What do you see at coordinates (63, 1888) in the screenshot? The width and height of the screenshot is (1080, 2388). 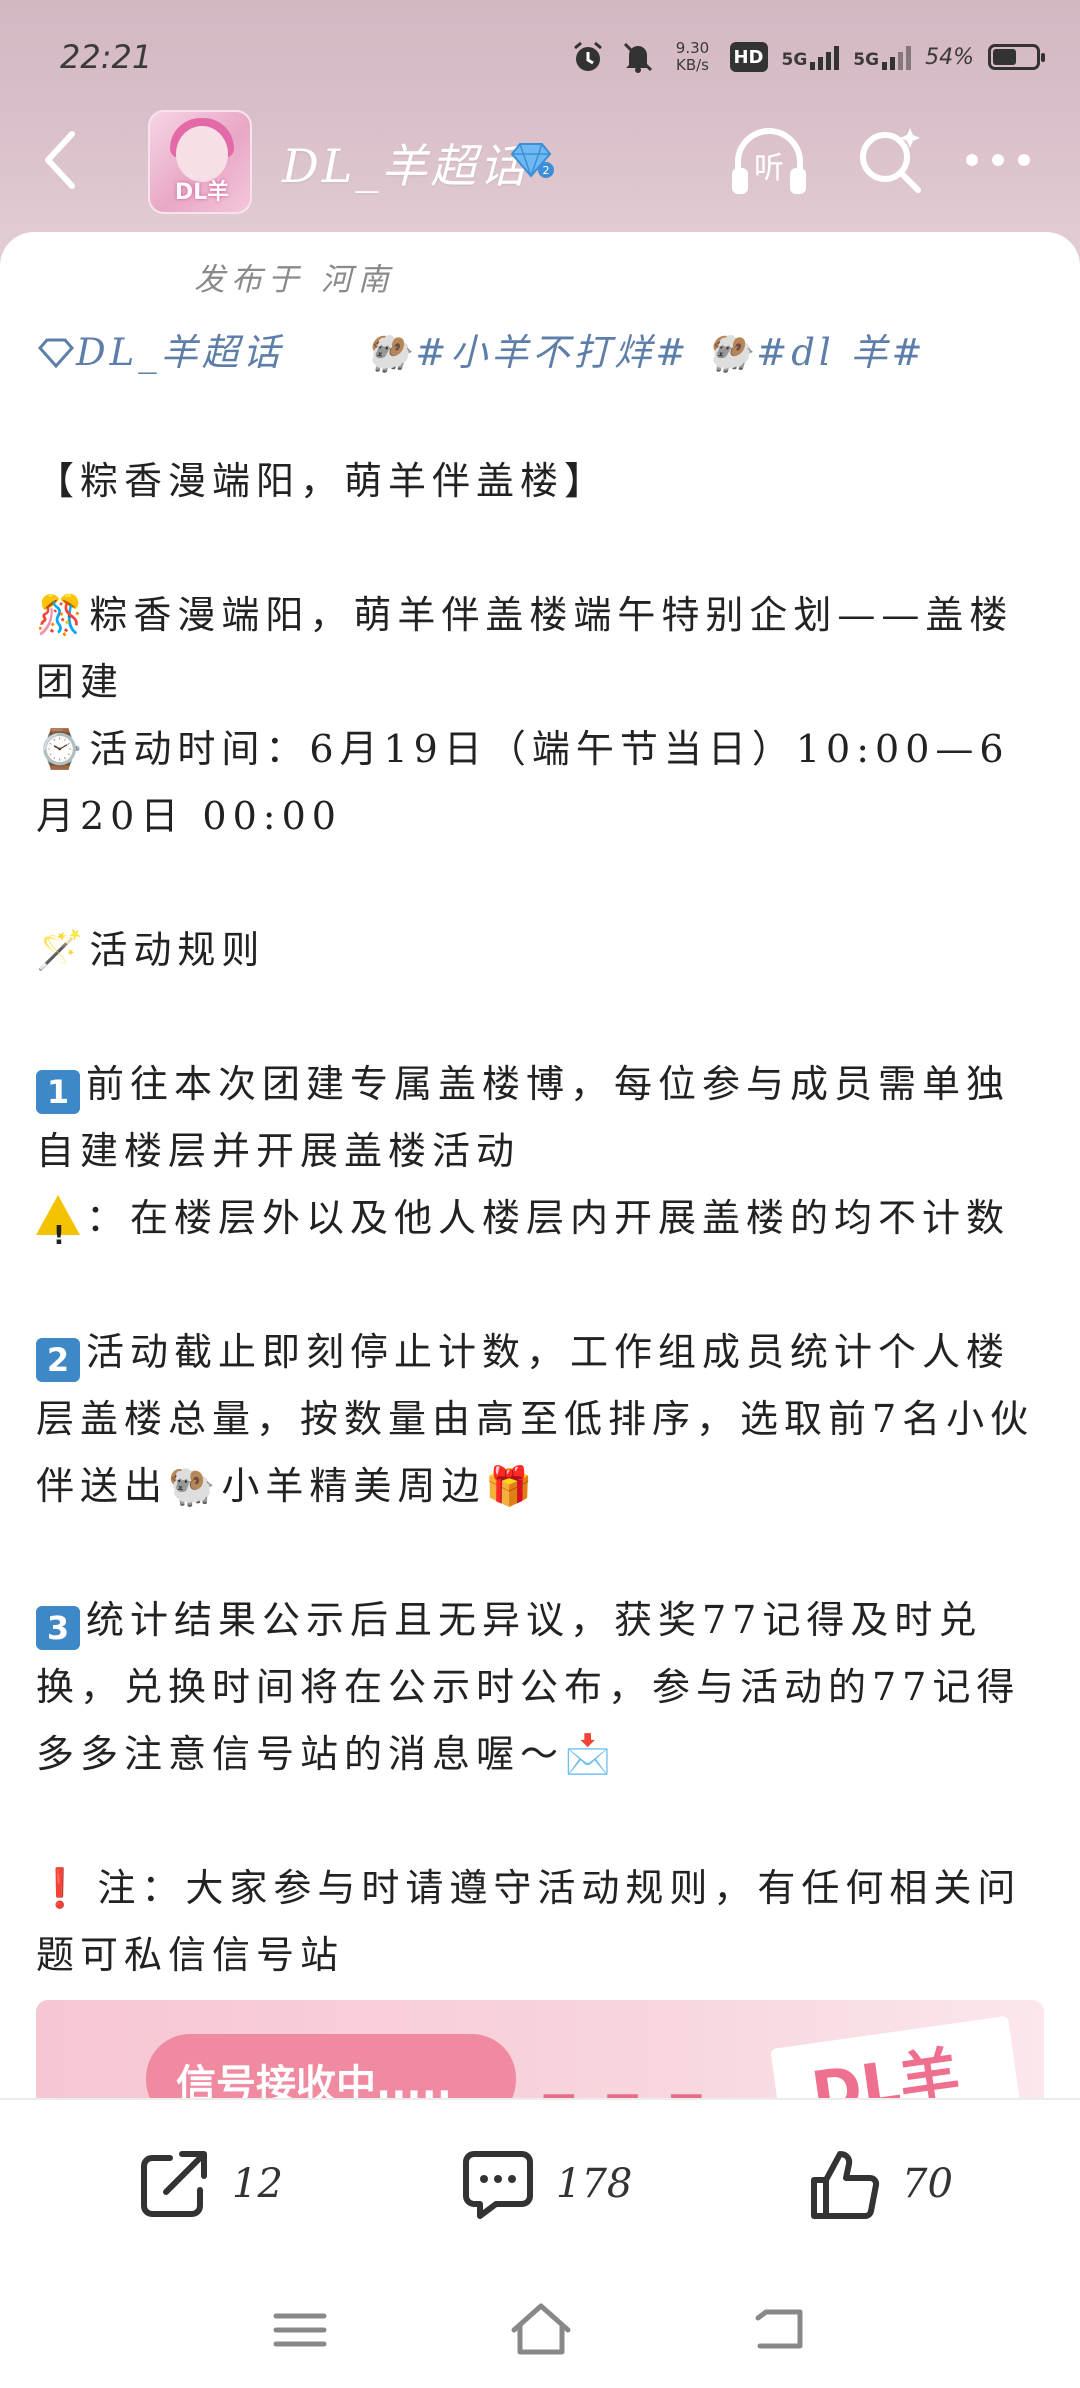 I see `exclamation-icon: ❗` at bounding box center [63, 1888].